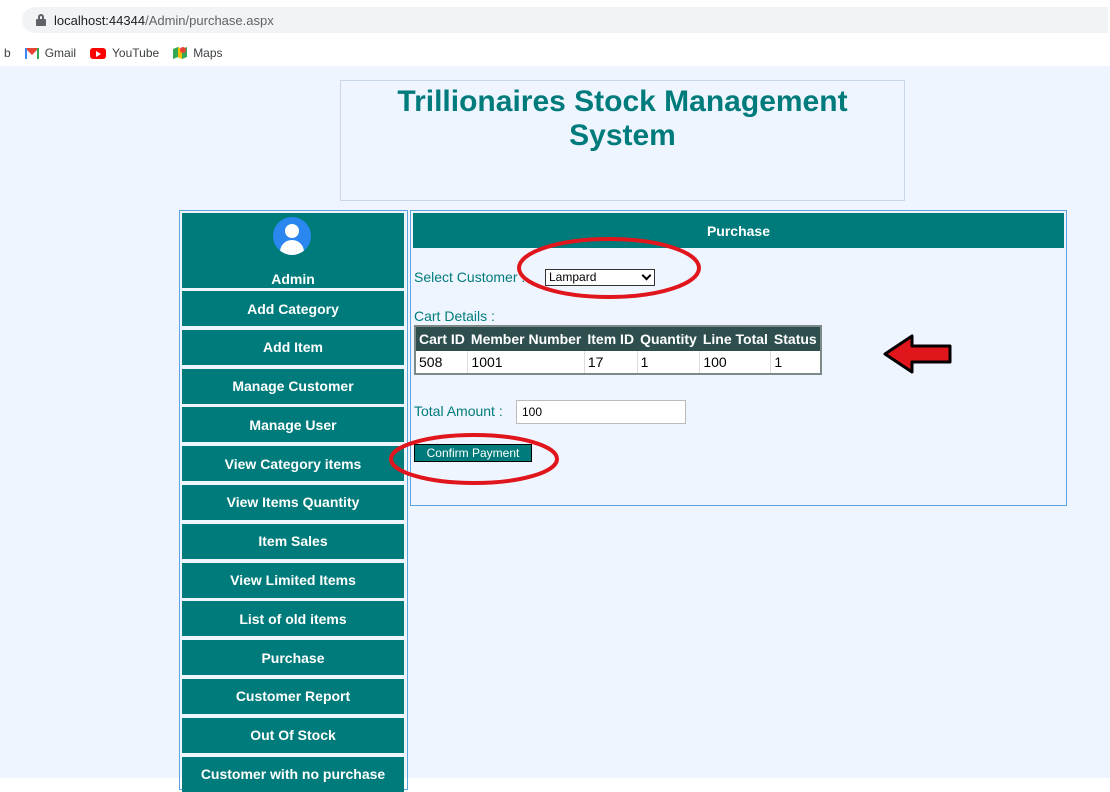  I want to click on sidebar-item-customer-with-no-purchase: Customer with no purchase, so click(293, 774).